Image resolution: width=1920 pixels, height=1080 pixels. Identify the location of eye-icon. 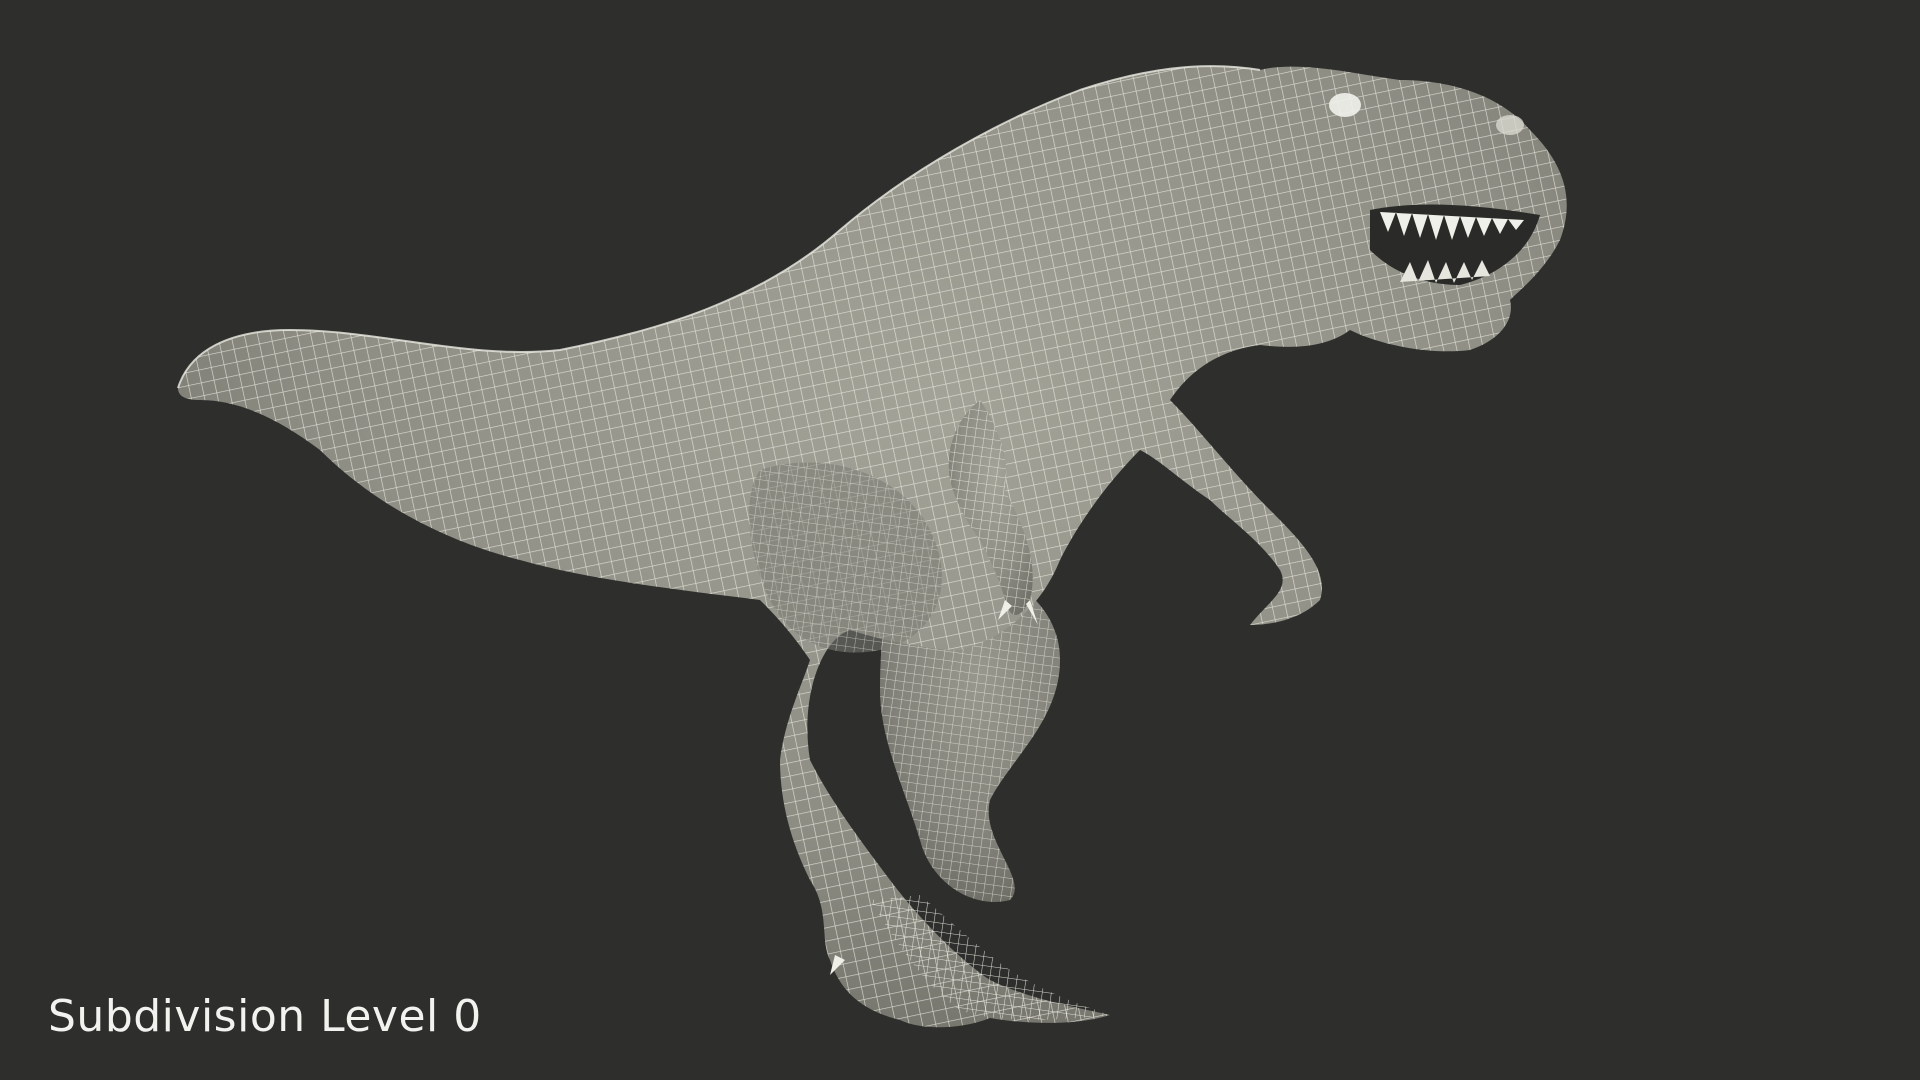
(1345, 105).